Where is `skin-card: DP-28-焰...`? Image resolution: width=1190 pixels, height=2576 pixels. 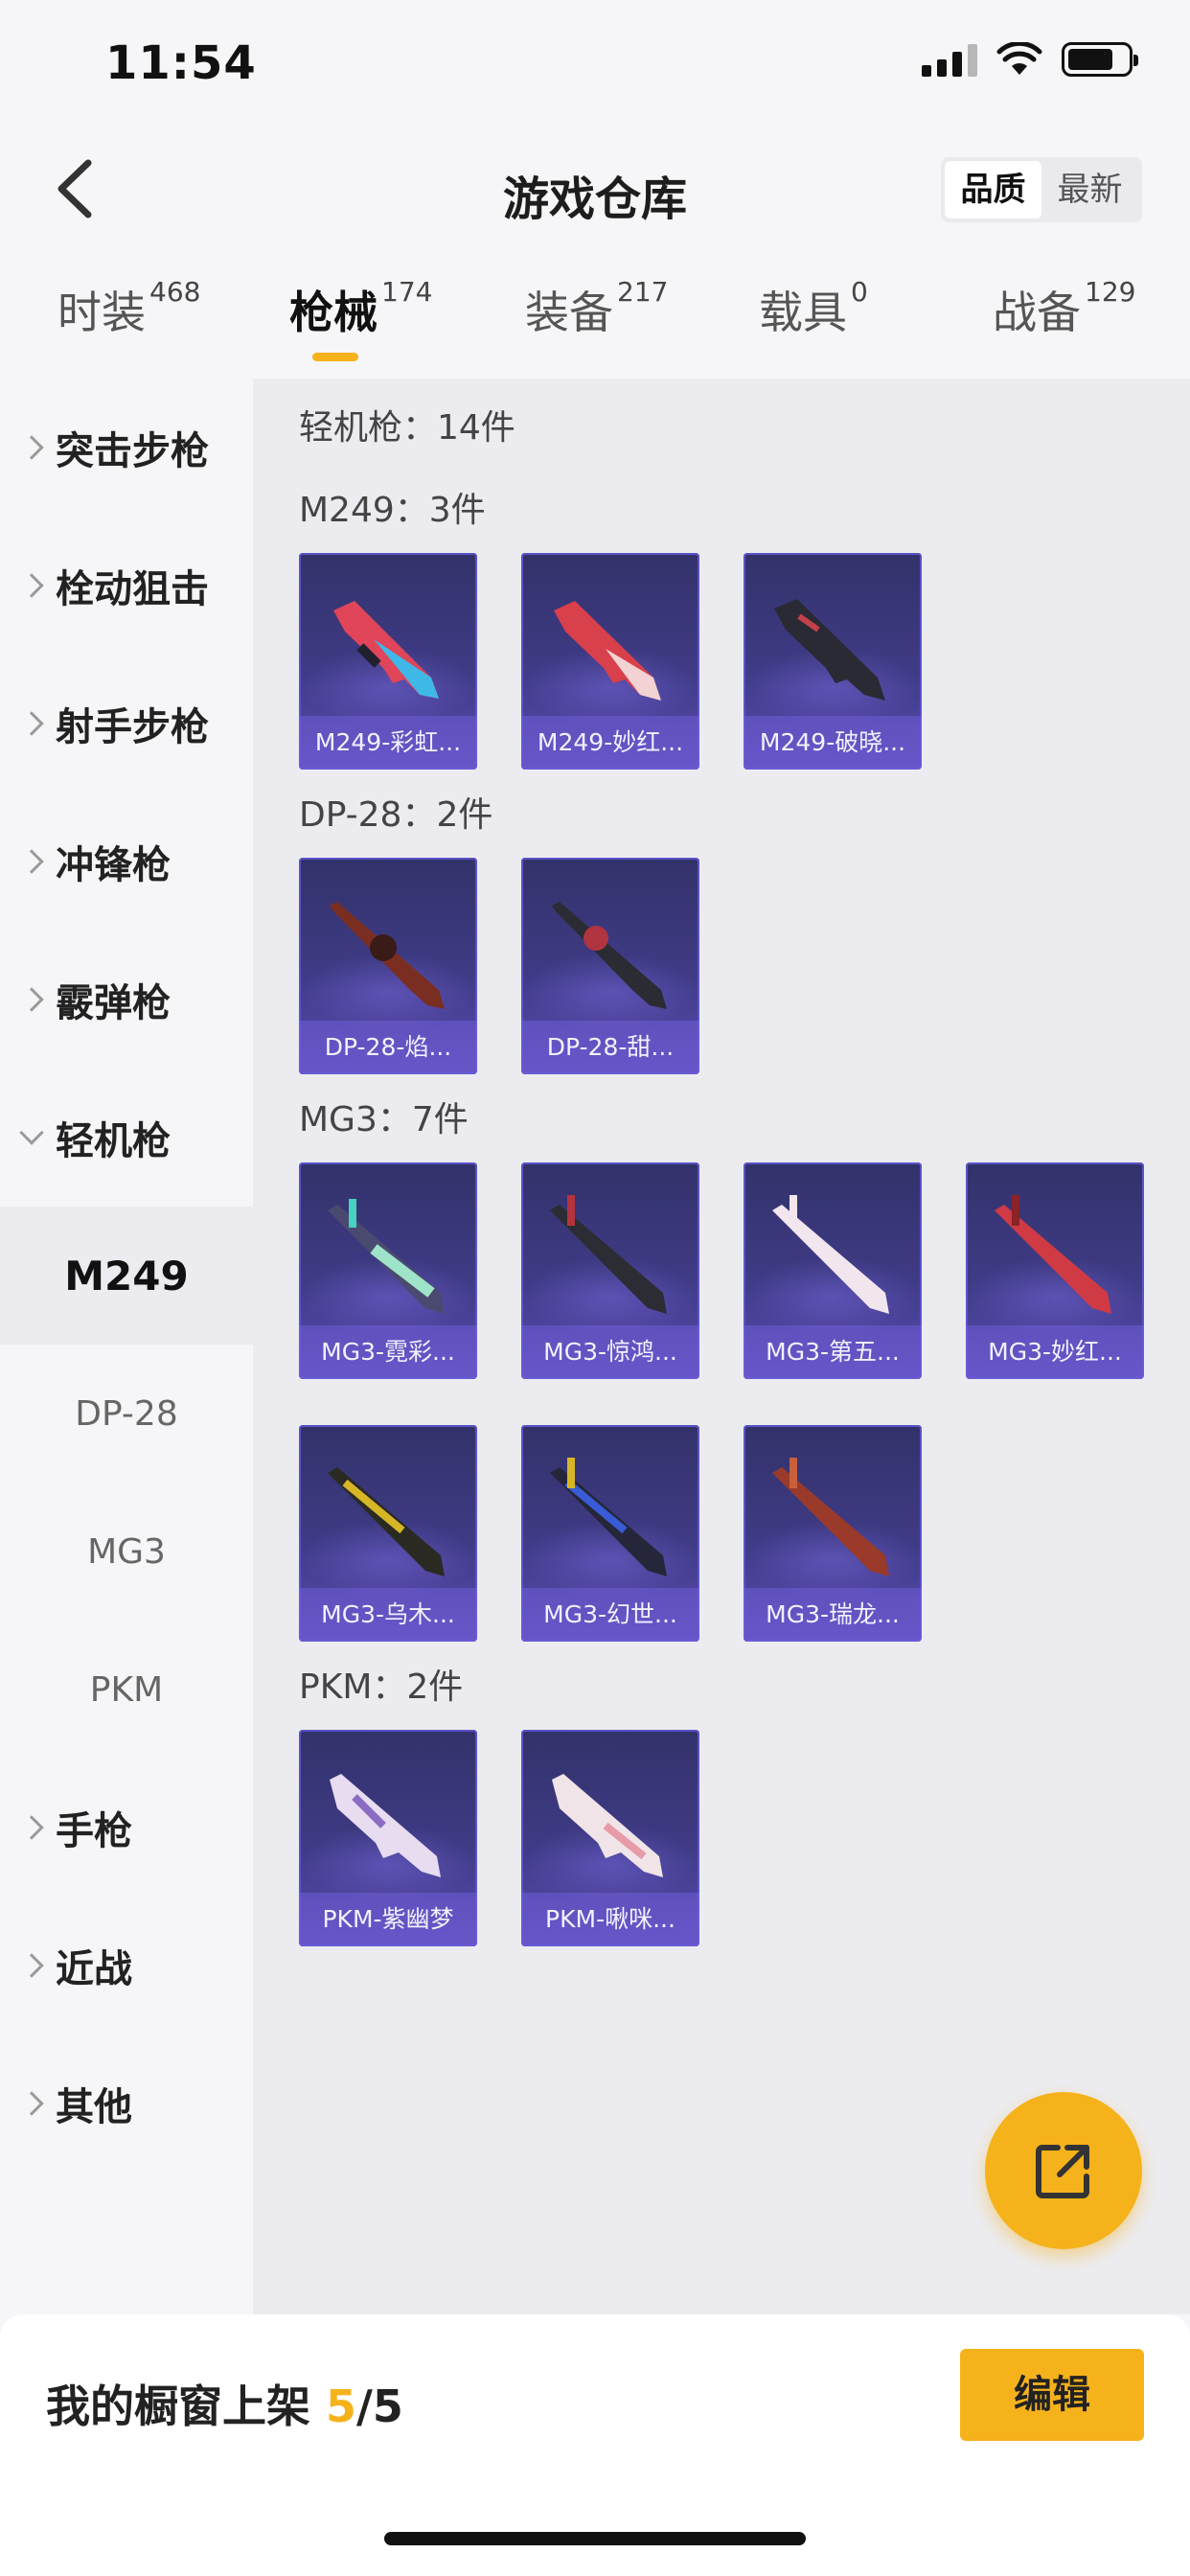
skin-card: DP-28-焰... is located at coordinates (388, 966).